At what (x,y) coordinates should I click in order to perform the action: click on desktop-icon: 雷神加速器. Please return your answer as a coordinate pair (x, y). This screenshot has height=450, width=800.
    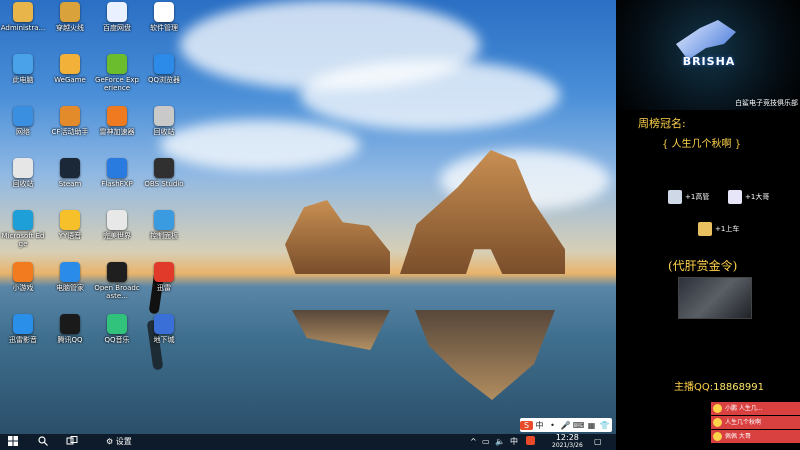
    Looking at the image, I should click on (117, 121).